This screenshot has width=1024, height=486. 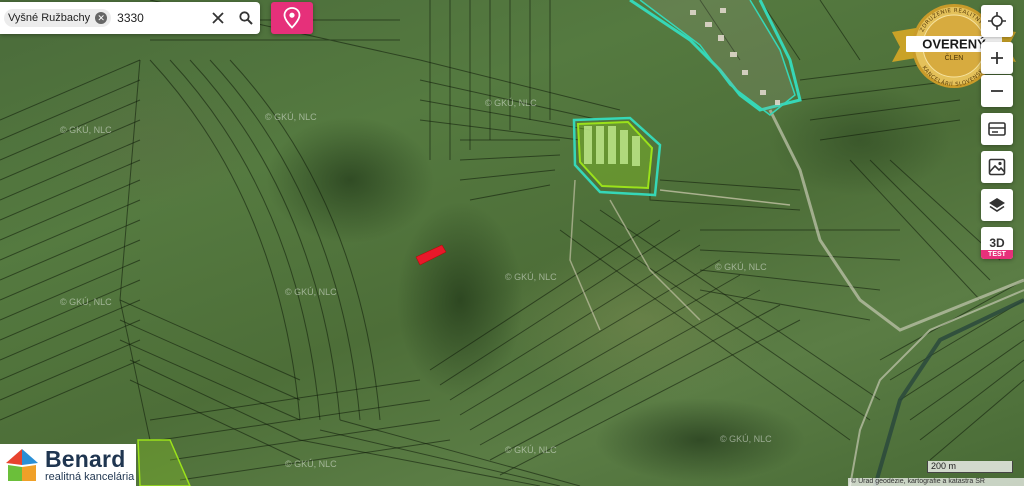 I want to click on seal-sub-text: ČLEN, so click(x=954, y=57).